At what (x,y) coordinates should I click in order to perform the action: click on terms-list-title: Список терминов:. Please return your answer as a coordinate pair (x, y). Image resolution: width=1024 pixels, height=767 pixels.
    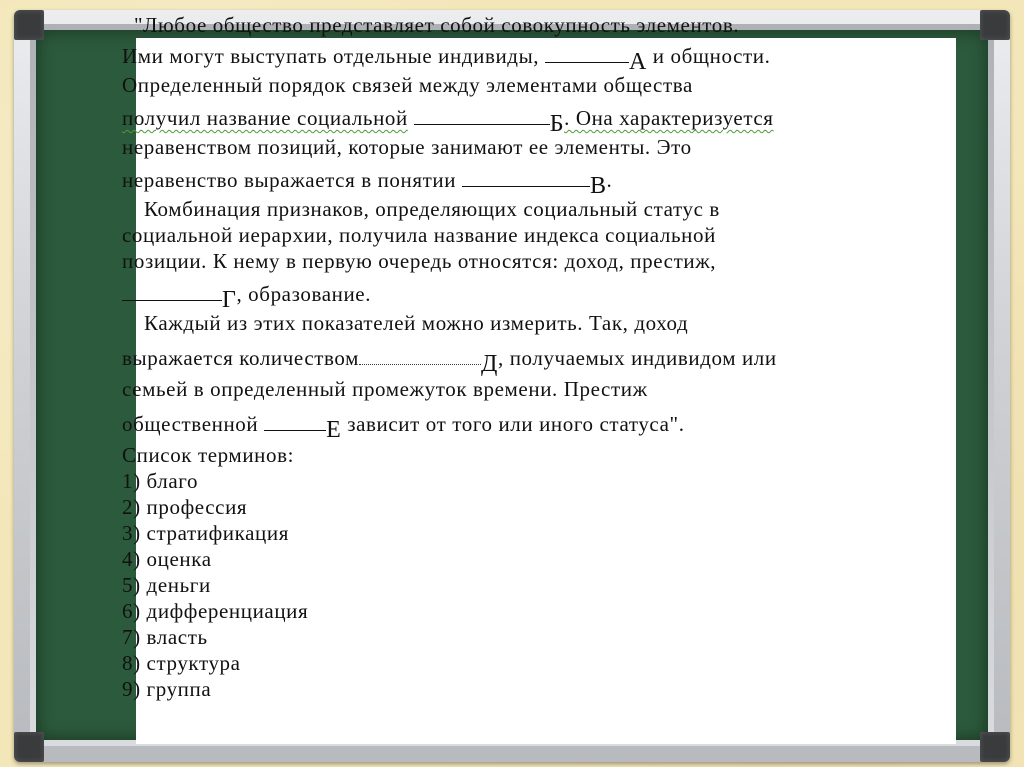
    Looking at the image, I should click on (208, 455).